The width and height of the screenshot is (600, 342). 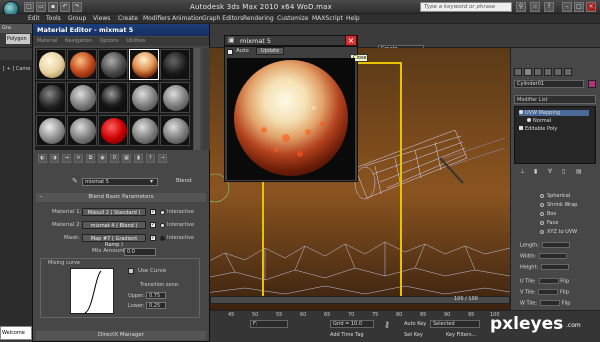 What do you see at coordinates (162, 225) in the screenshot?
I see `material2-interactive-radio` at bounding box center [162, 225].